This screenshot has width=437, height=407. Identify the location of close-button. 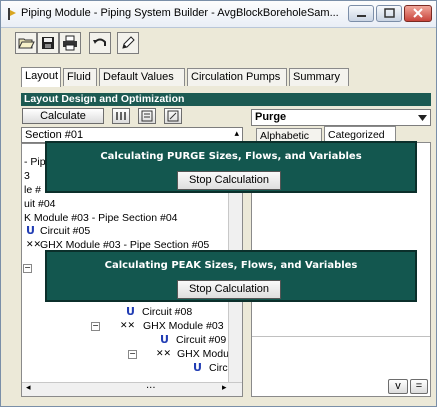
(418, 13).